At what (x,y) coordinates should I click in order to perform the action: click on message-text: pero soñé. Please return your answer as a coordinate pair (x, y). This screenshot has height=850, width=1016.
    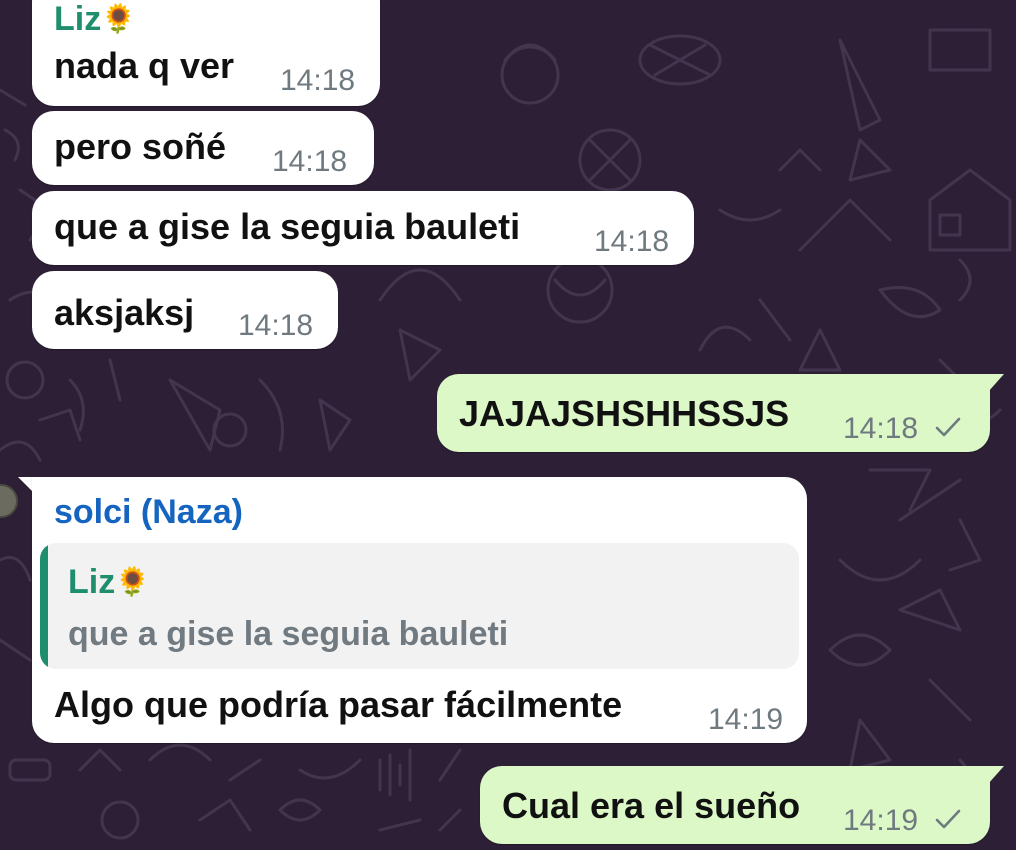
    Looking at the image, I should click on (140, 146).